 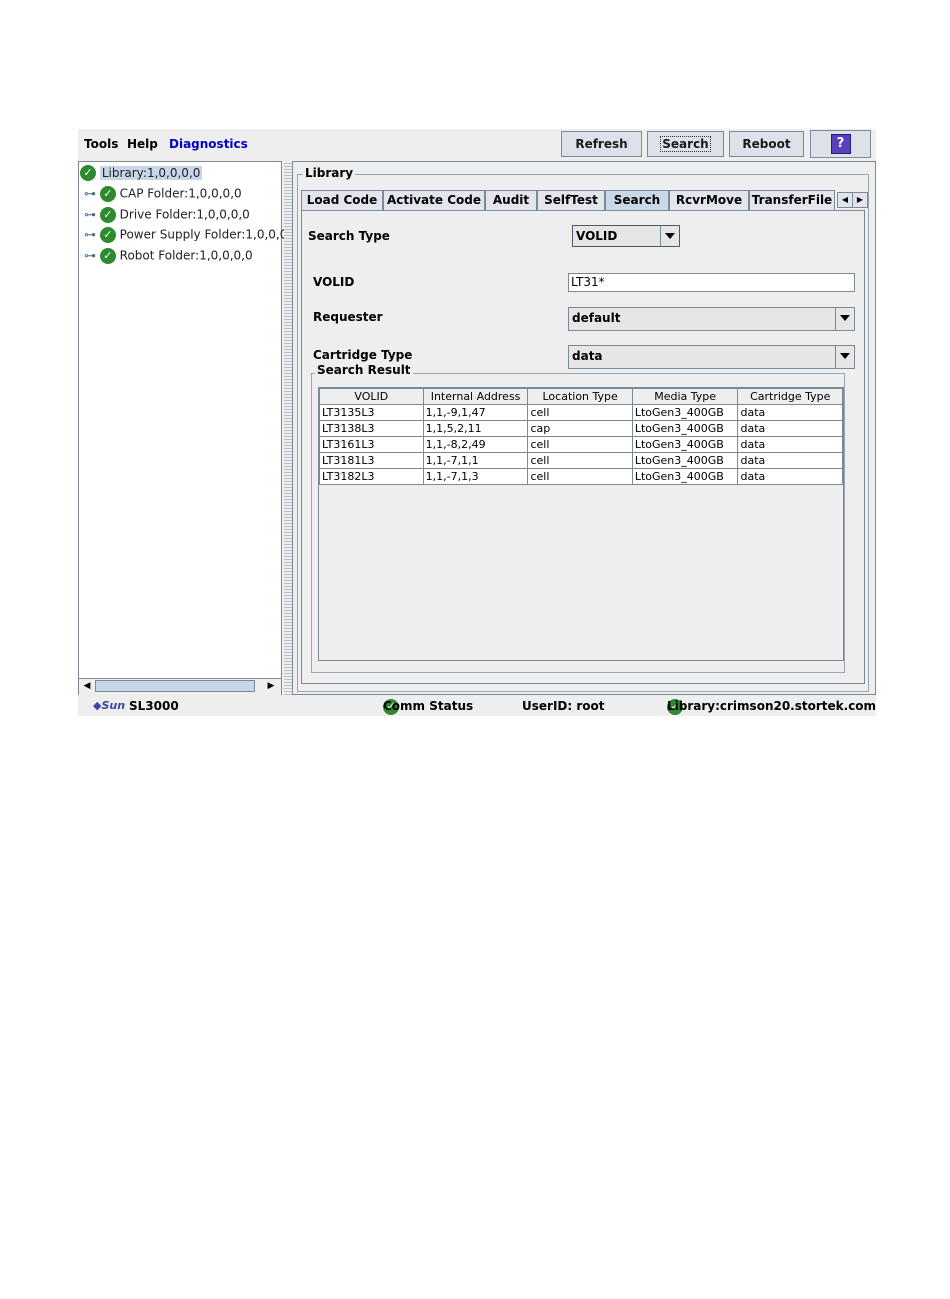 I want to click on help-button: ?, so click(x=840, y=144).